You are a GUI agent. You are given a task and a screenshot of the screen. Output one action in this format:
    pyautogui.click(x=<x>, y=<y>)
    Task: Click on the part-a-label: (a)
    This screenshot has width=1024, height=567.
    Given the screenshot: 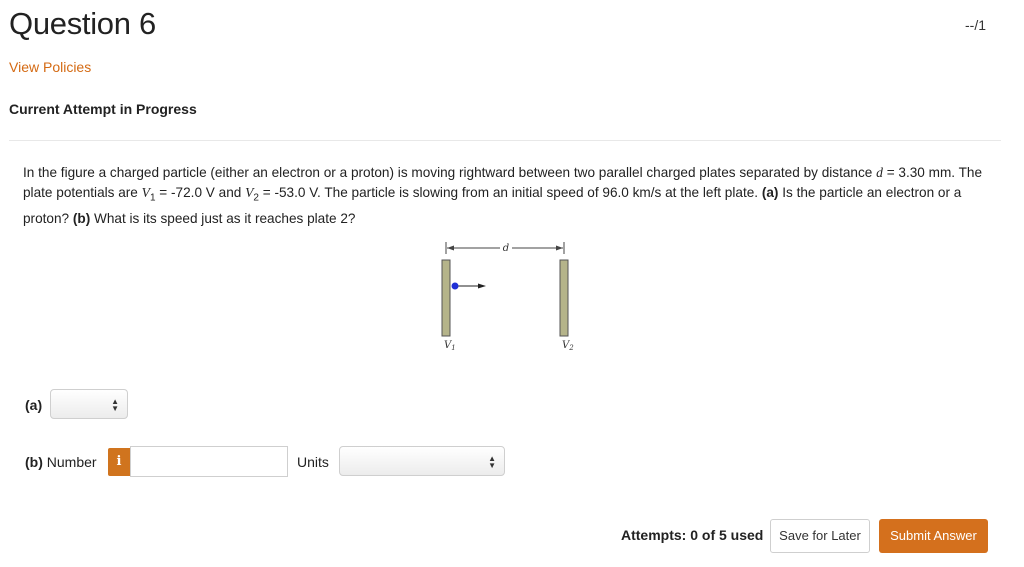 What is the action you would take?
    pyautogui.click(x=34, y=405)
    